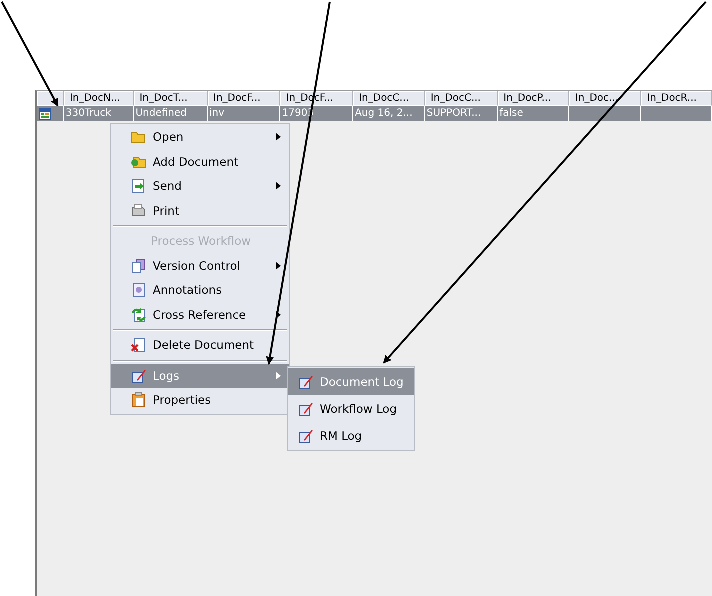 The height and width of the screenshot is (596, 712). What do you see at coordinates (89, 113) in the screenshot?
I see `table-cell: 330Truck` at bounding box center [89, 113].